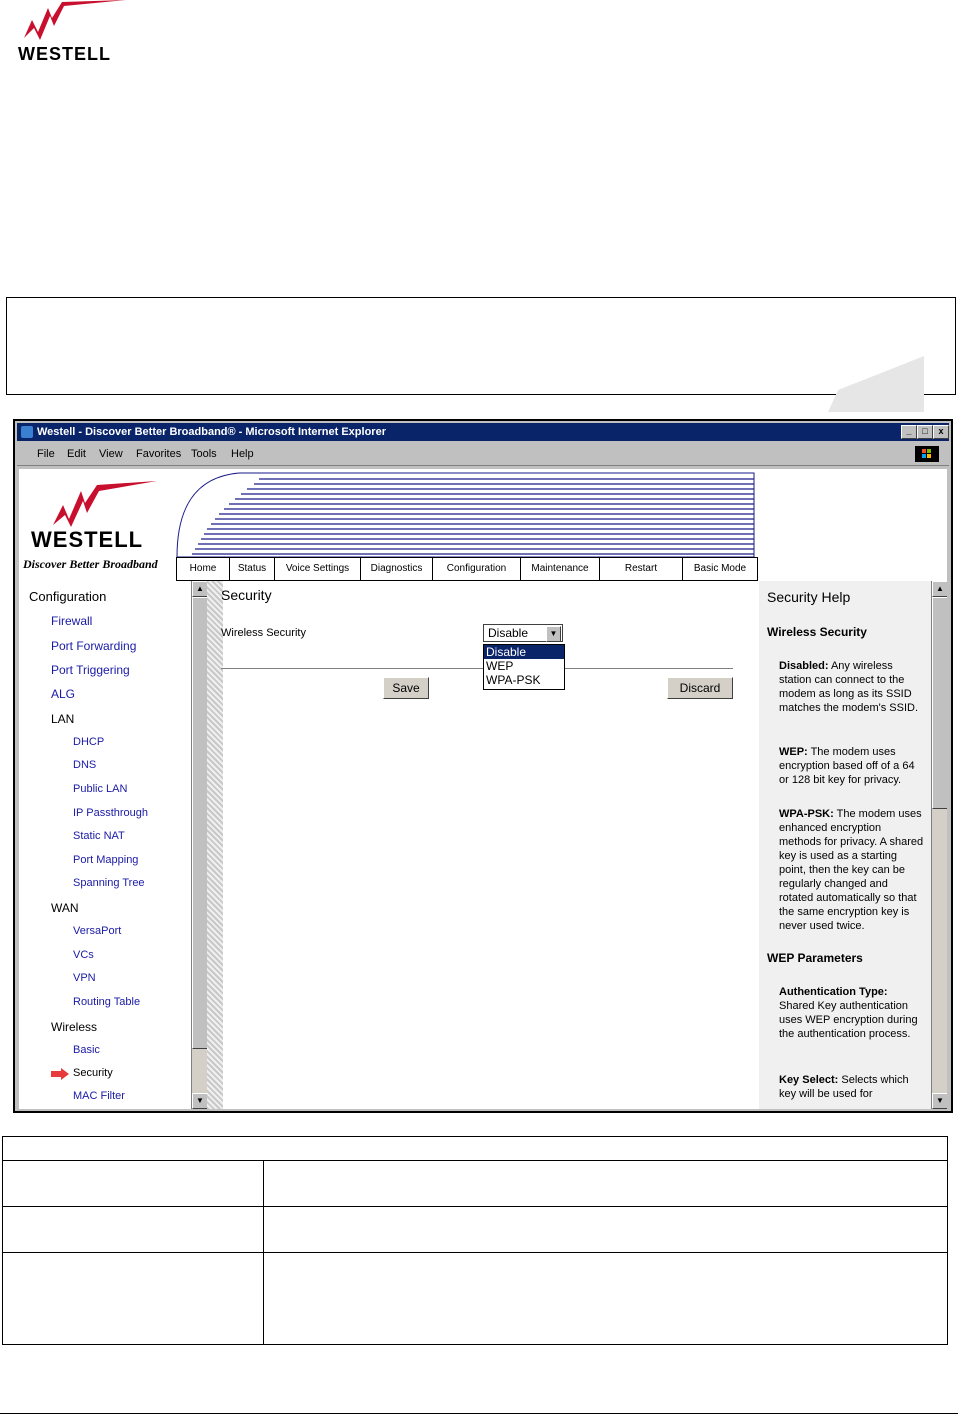 This screenshot has width=958, height=1415. I want to click on nav-vpn: VPN, so click(84, 978).